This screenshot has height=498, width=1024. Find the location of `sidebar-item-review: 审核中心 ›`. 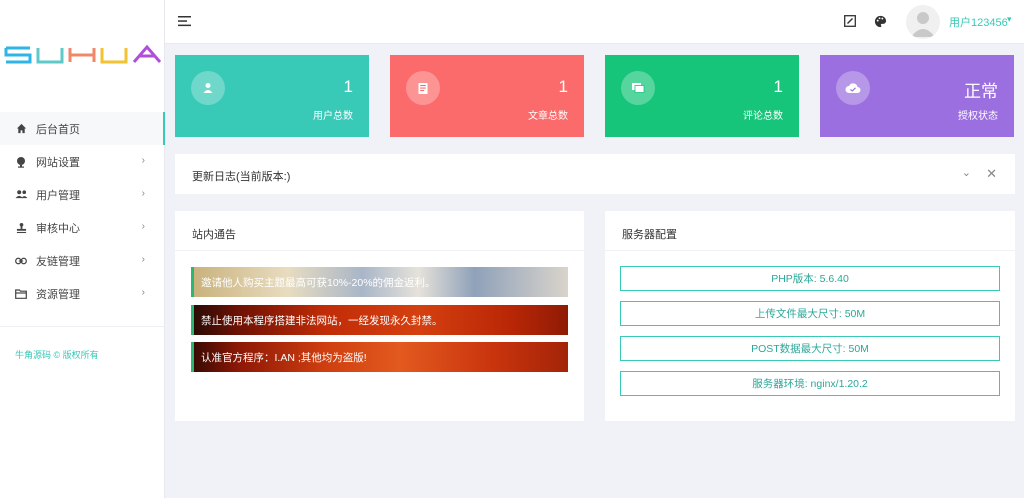

sidebar-item-review: 审核中心 › is located at coordinates (82, 227).